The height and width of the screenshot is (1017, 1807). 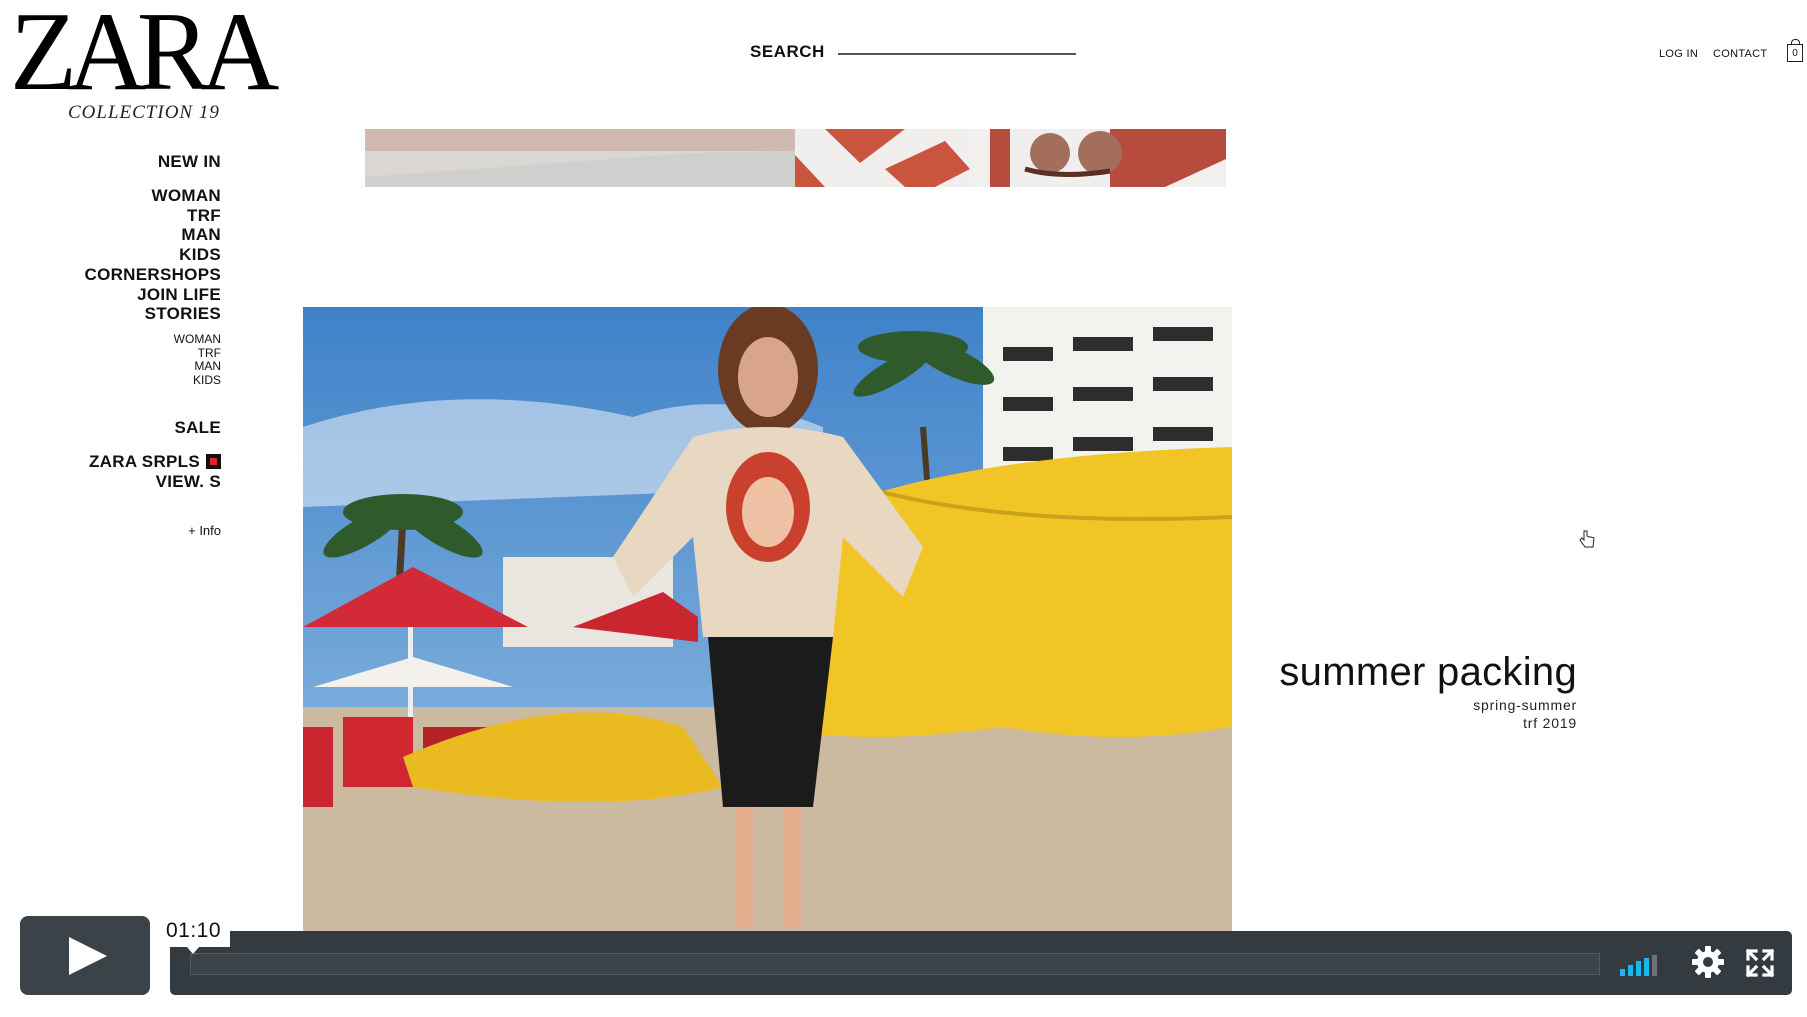 I want to click on srpls-label: ZARA SRPLS, so click(x=144, y=461).